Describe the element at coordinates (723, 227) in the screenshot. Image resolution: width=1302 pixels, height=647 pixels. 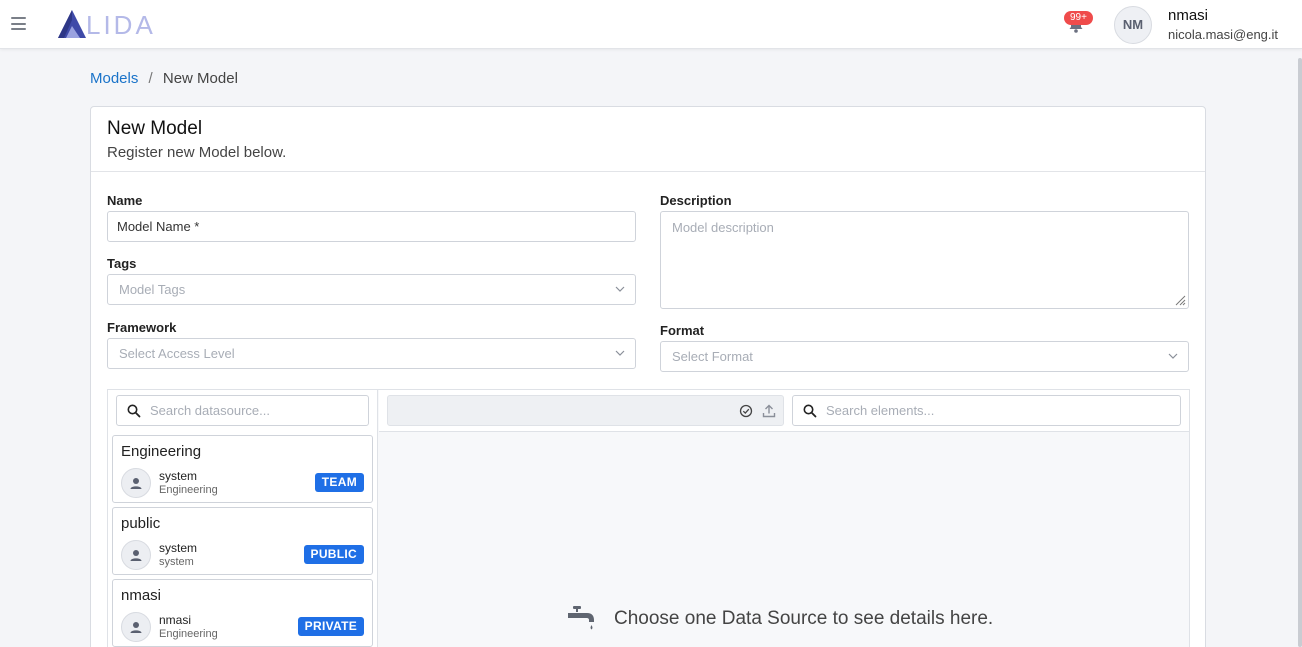
I see `description-placeholder: Model description` at that location.